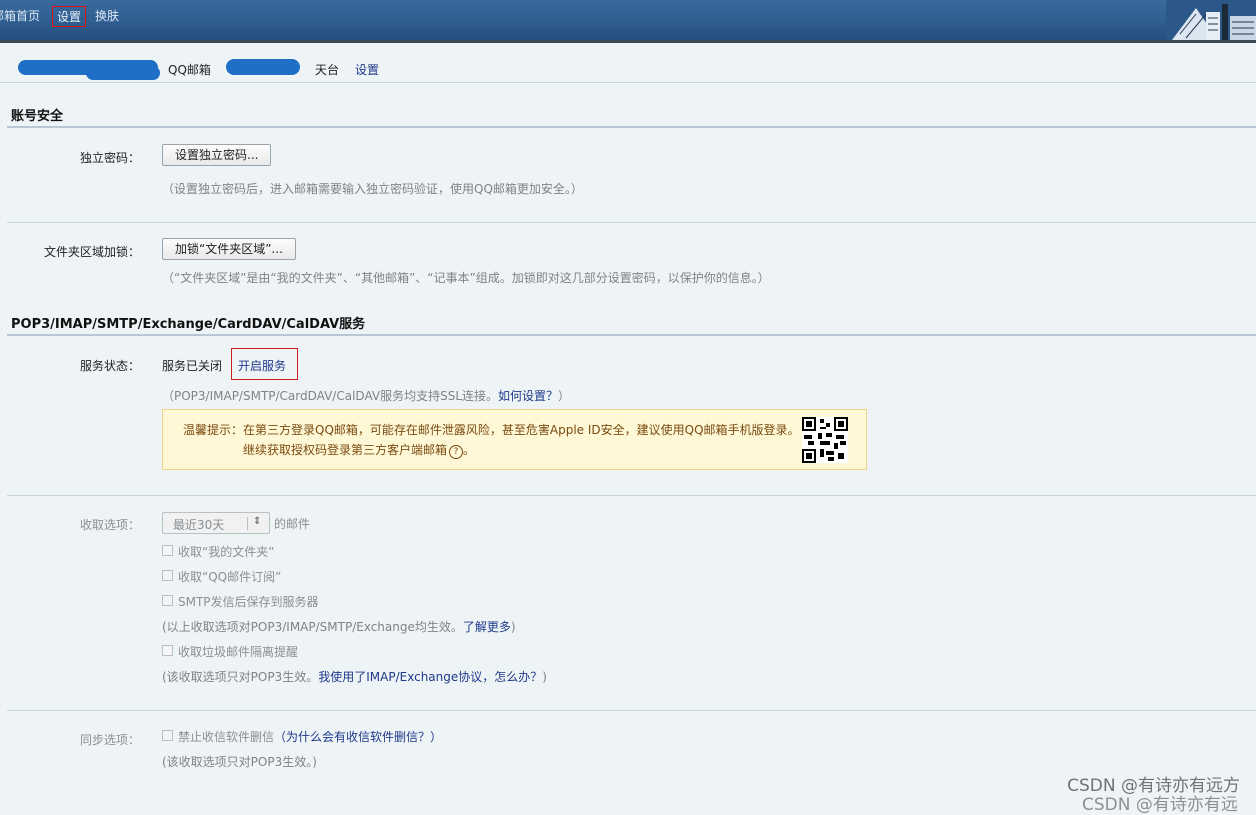 The width and height of the screenshot is (1256, 815). Describe the element at coordinates (109, 366) in the screenshot. I see `service-status-label: 服务状态：` at that location.